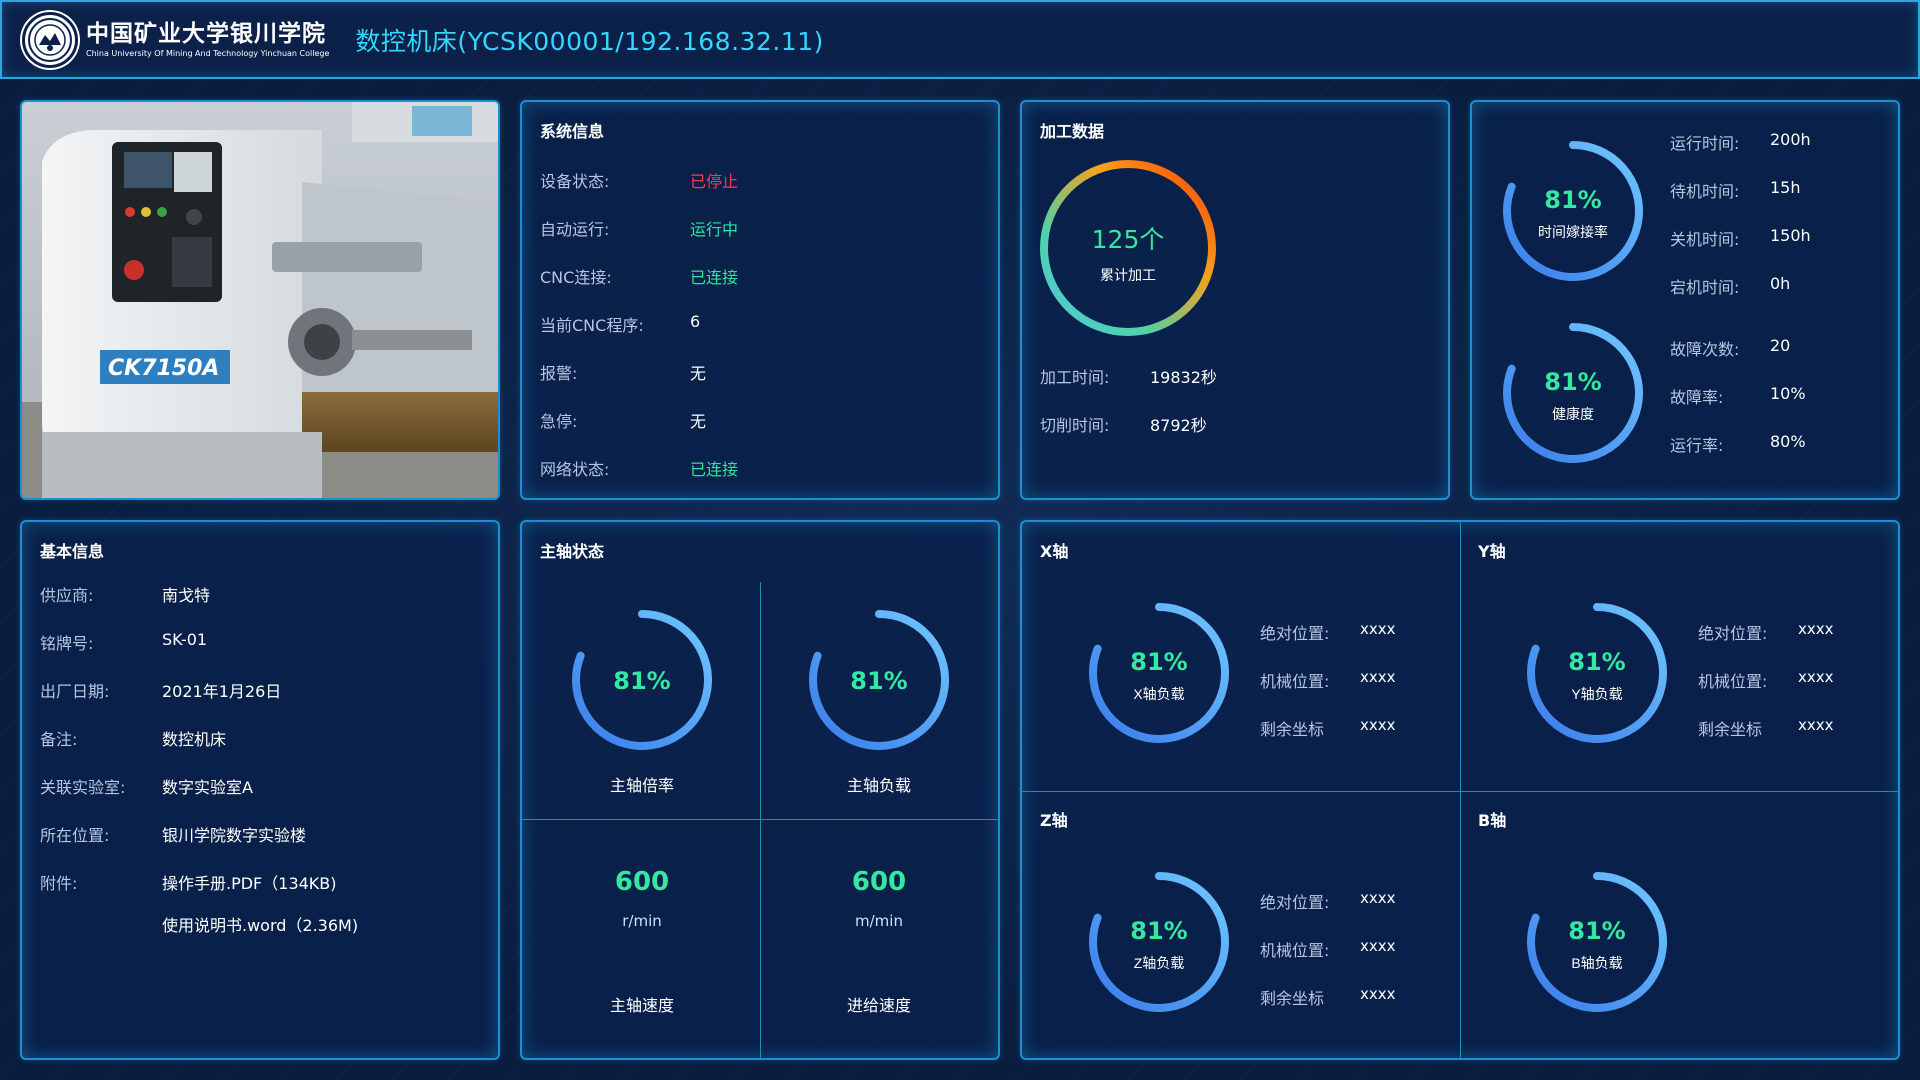 The width and height of the screenshot is (1920, 1080). Describe the element at coordinates (1075, 425) in the screenshot. I see `row-label: 切削时间:` at that location.